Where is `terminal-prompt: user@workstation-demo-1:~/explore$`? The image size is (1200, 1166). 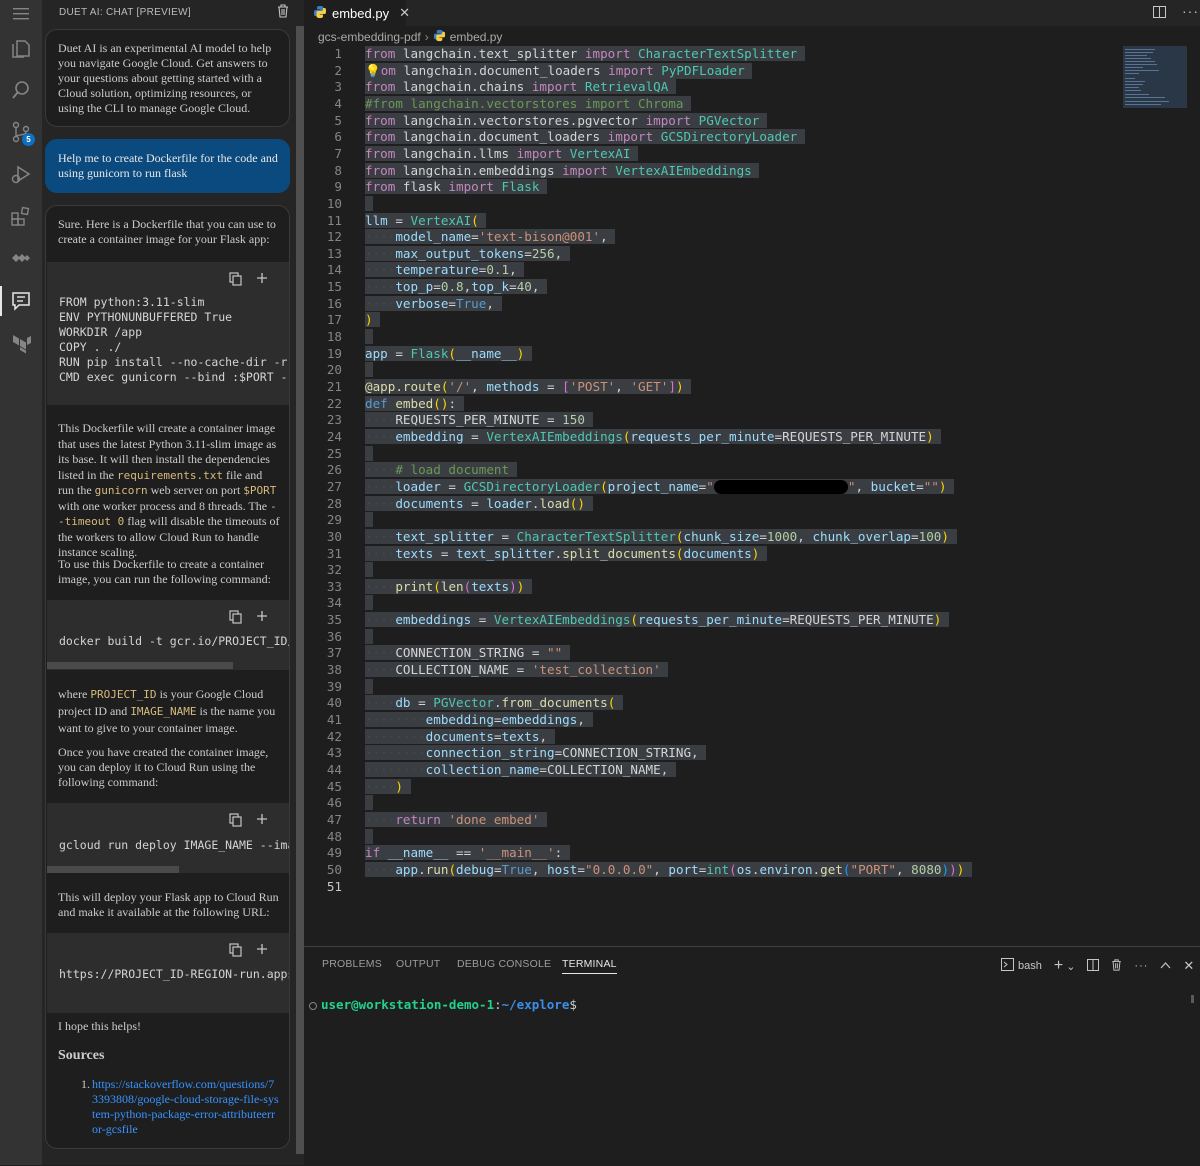
terminal-prompt: user@workstation-demo-1:~/explore$ is located at coordinates (443, 1004).